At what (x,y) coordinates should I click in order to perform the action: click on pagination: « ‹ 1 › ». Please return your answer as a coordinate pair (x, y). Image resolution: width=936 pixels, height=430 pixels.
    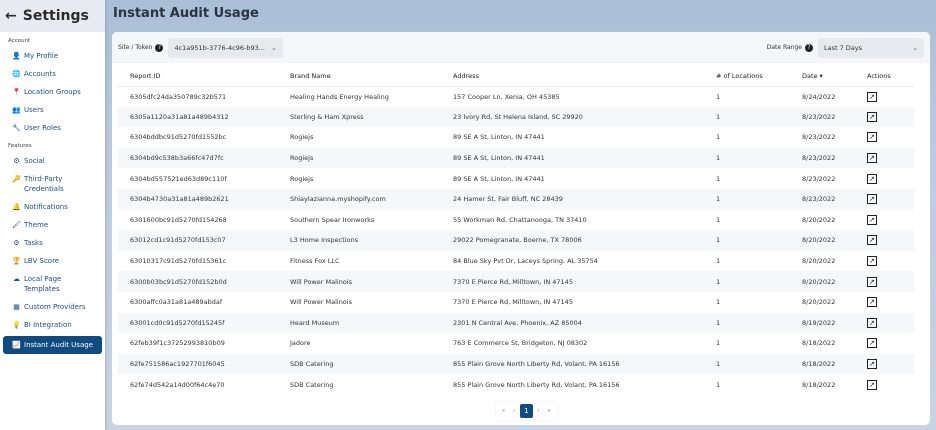
    Looking at the image, I should click on (526, 411).